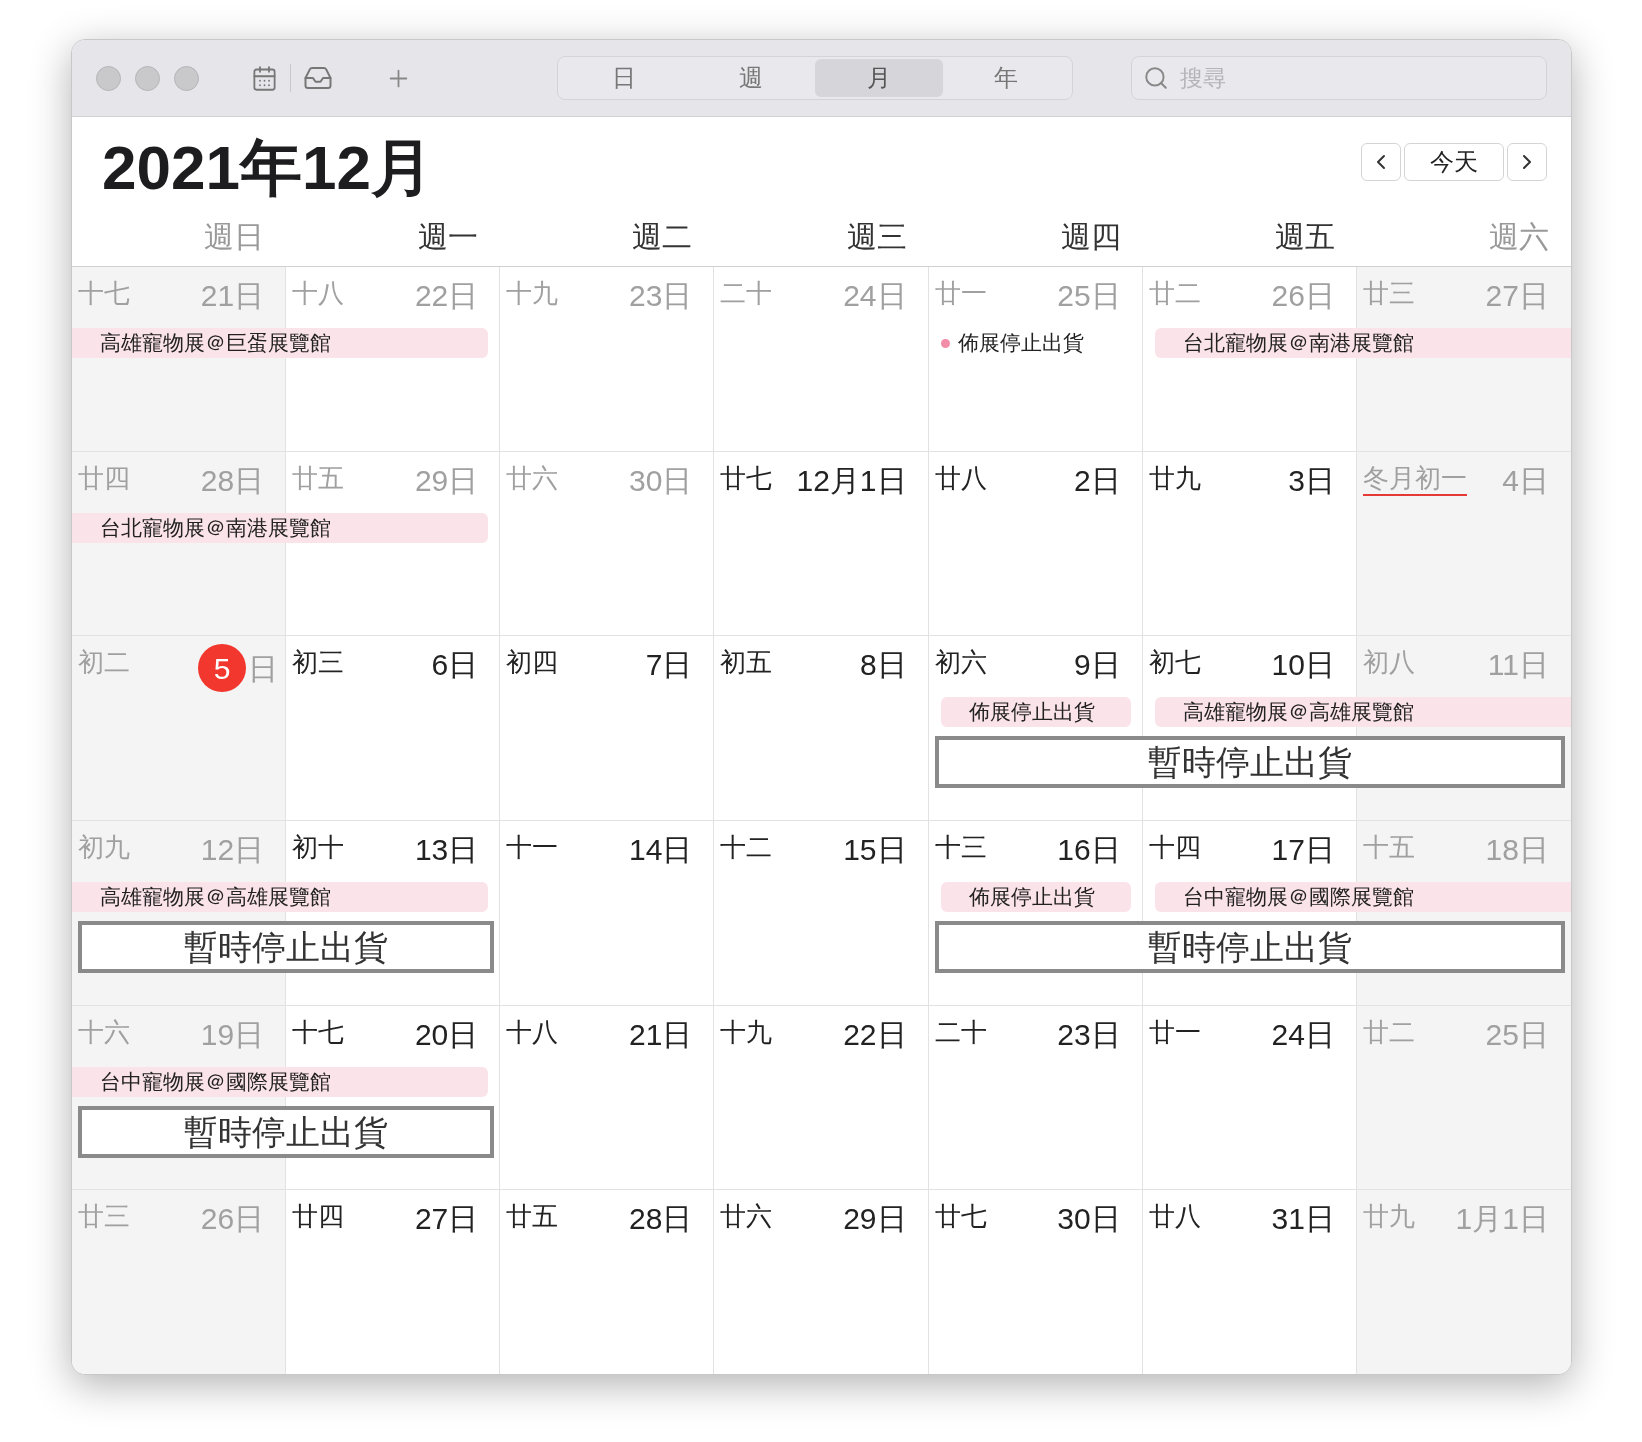  Describe the element at coordinates (662, 237) in the screenshot. I see `weekday-label: 週二` at that location.